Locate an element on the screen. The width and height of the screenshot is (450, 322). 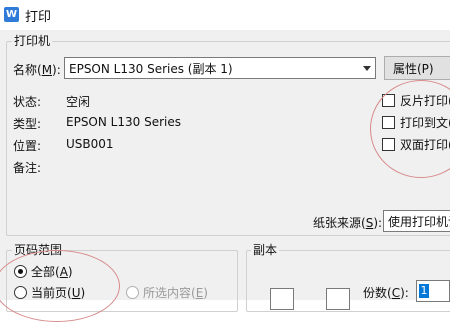
annotation-circle is located at coordinates (60, 286).